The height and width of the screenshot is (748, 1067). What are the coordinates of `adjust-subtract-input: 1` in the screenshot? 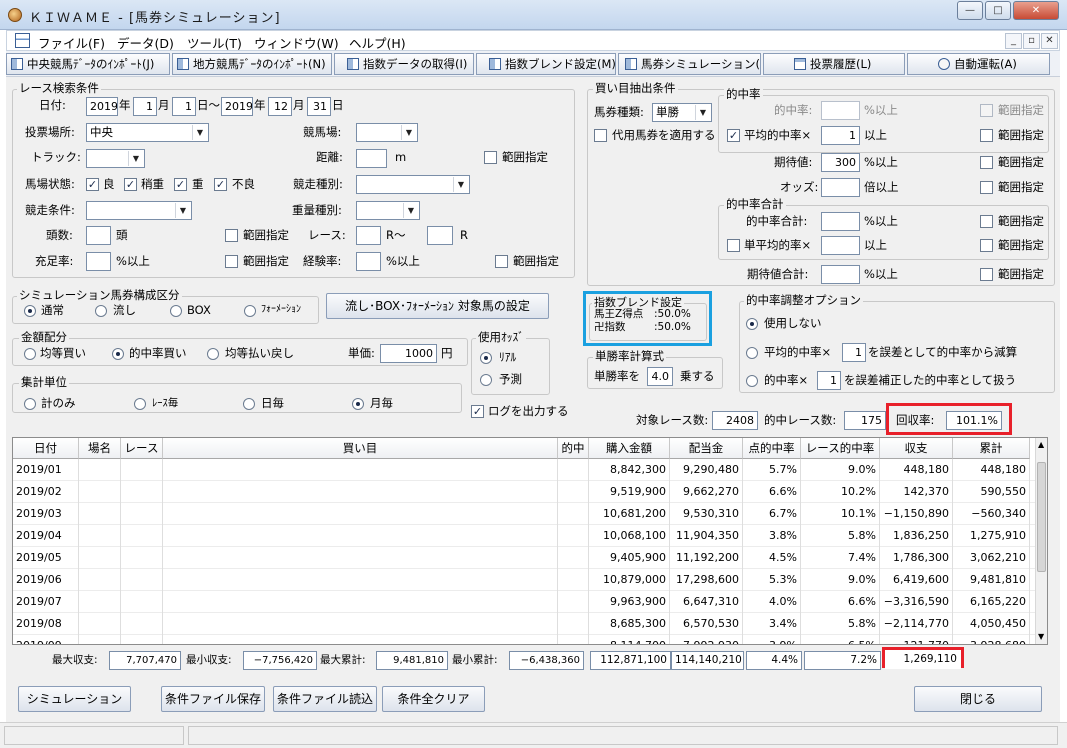 It's located at (854, 352).